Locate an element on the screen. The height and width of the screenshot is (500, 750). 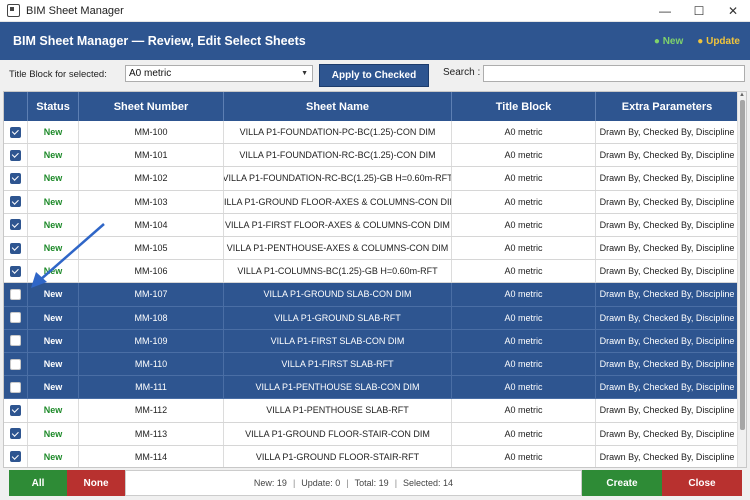
sheet-number-cell: MM-104 is located at coordinates (151, 224).